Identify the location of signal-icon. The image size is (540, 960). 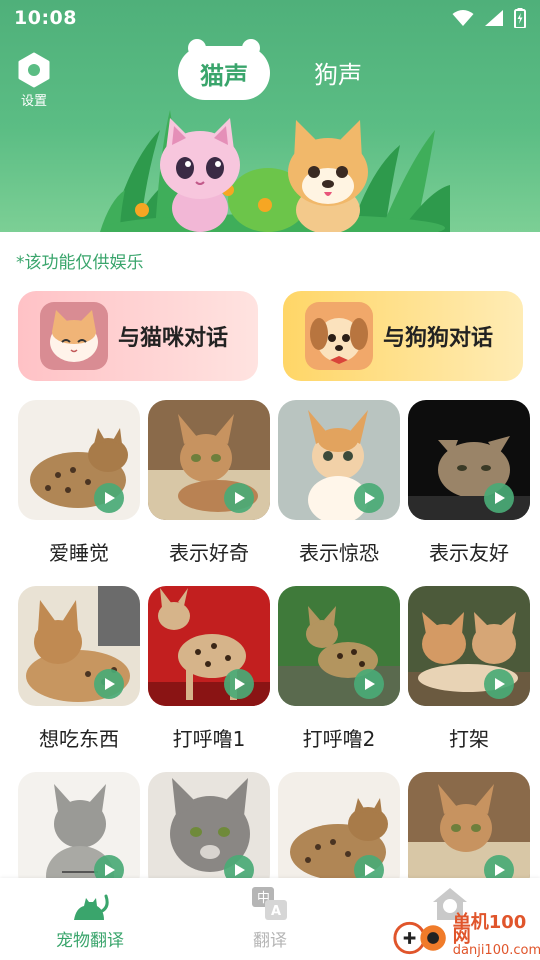
(494, 18).